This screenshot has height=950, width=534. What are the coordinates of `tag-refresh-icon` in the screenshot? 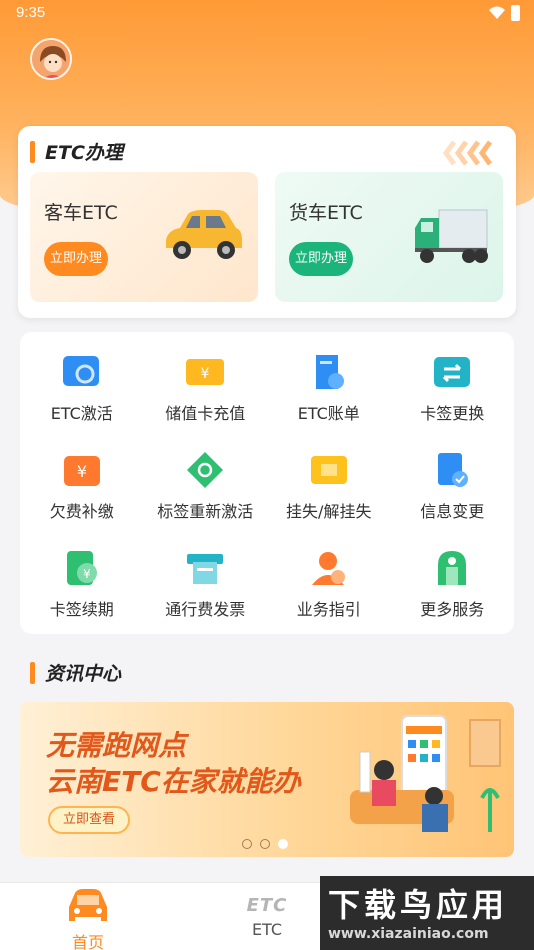 It's located at (205, 470).